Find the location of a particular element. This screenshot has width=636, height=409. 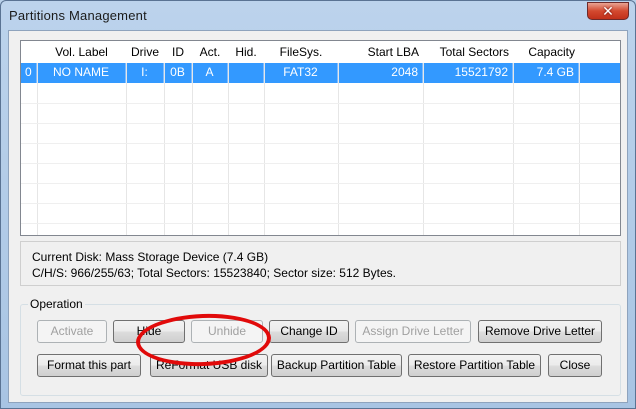

close-icon: ✕ is located at coordinates (608, 11).